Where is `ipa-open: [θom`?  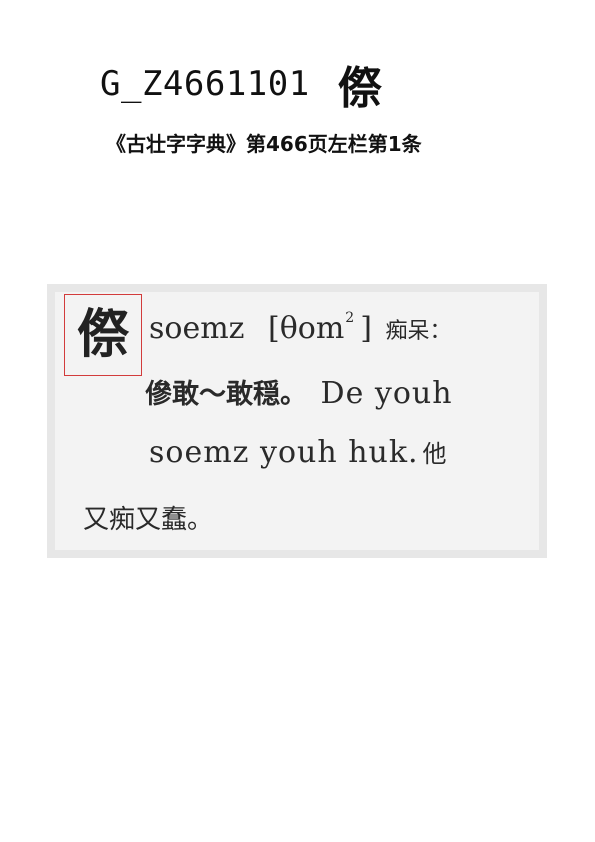
ipa-open: [θom is located at coordinates (306, 328).